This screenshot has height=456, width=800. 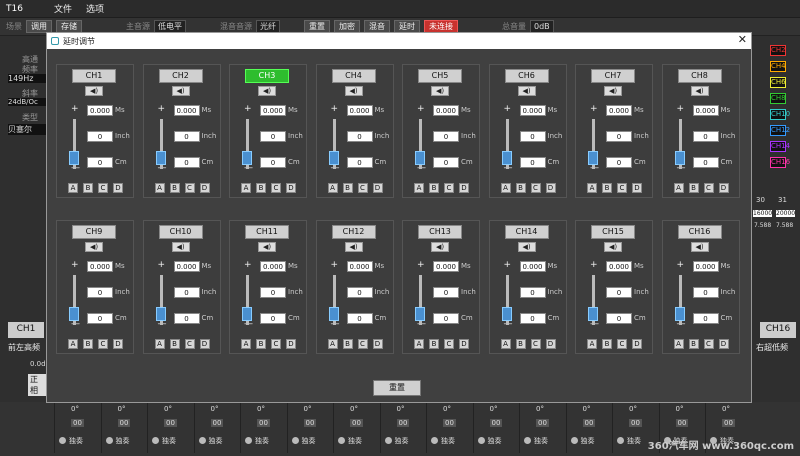 What do you see at coordinates (780, 114) in the screenshot?
I see `channel-tag: CH10` at bounding box center [780, 114].